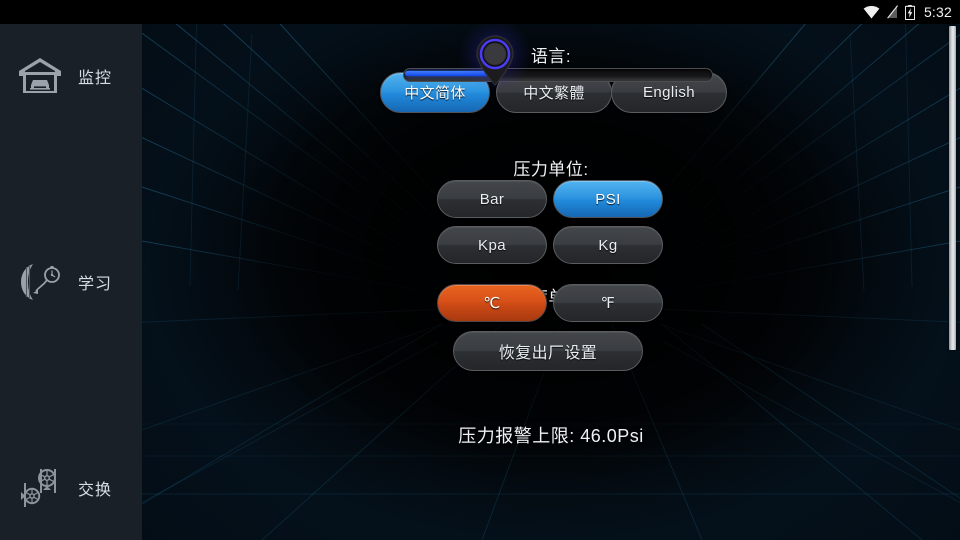 The height and width of the screenshot is (540, 960). Describe the element at coordinates (95, 490) in the screenshot. I see `sidebar-item-label: 交换` at that location.